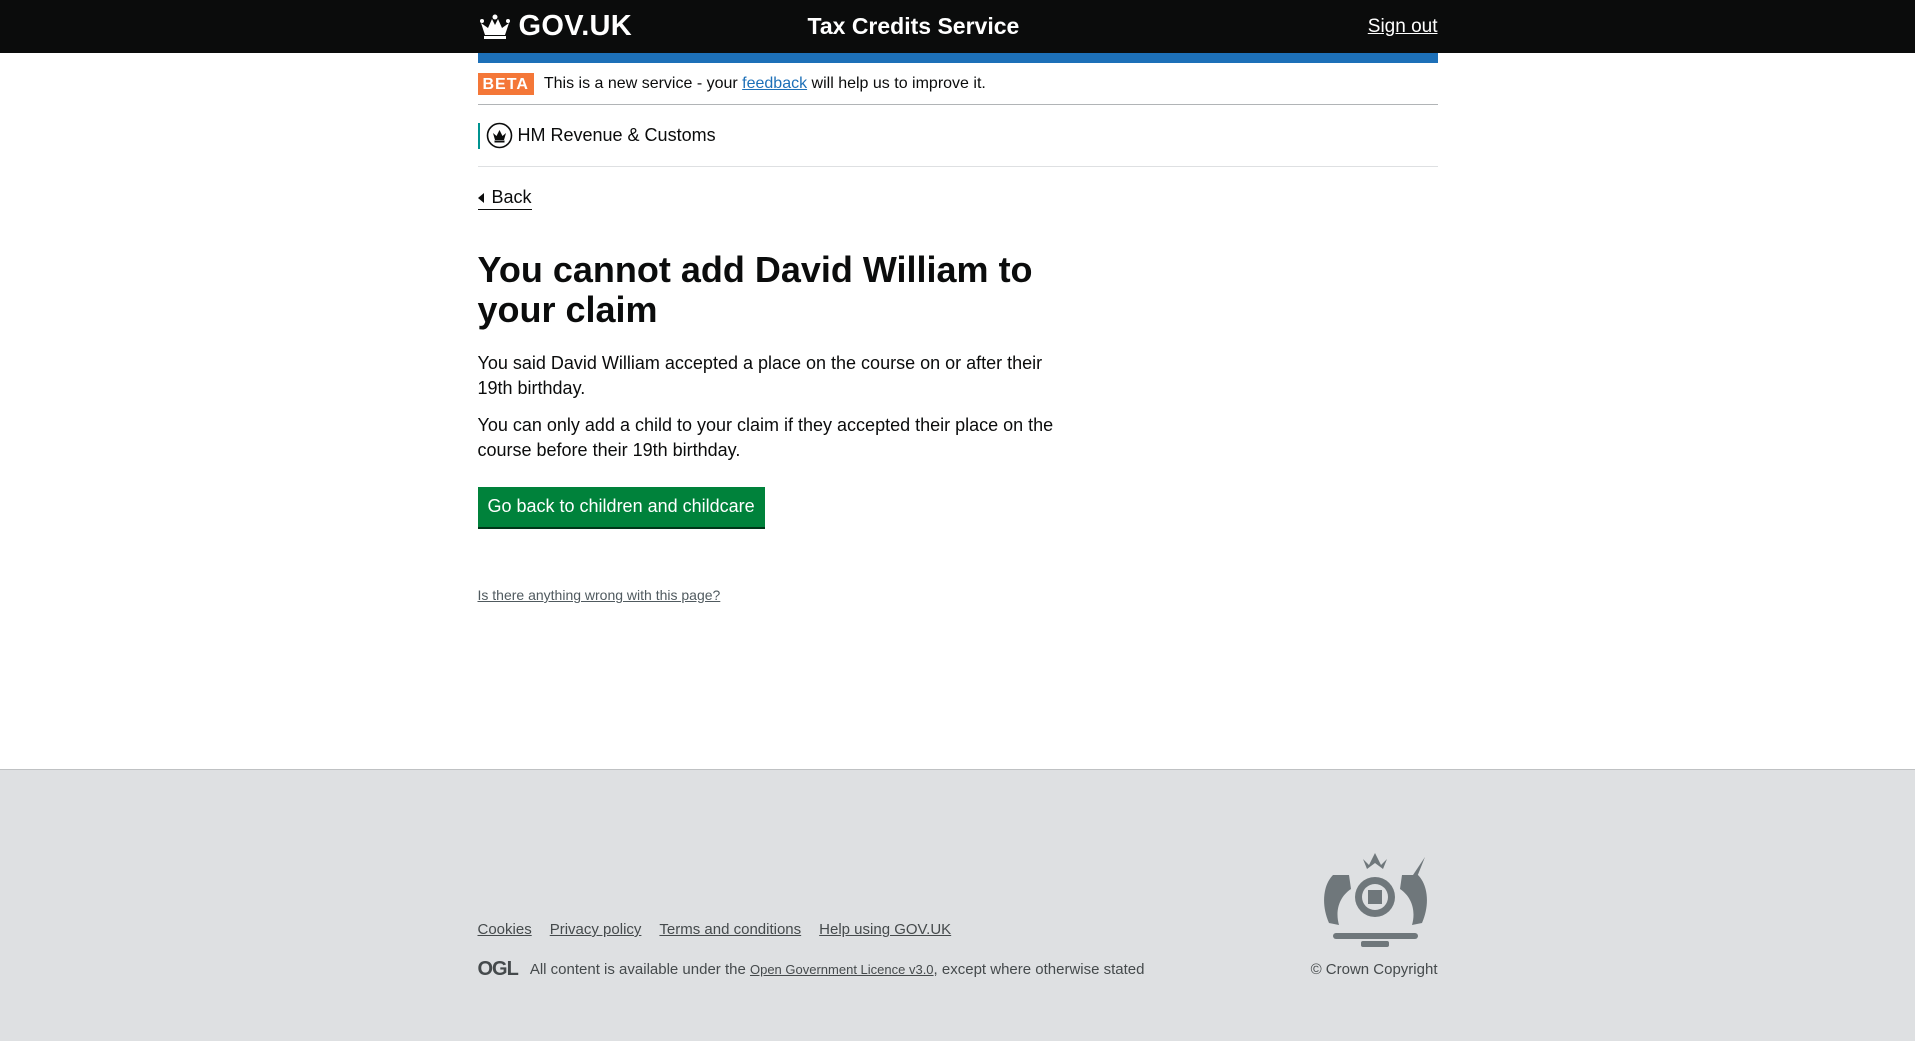 The width and height of the screenshot is (1915, 1041). I want to click on report-problem-link: Is there anything wrong with this page?, so click(599, 595).